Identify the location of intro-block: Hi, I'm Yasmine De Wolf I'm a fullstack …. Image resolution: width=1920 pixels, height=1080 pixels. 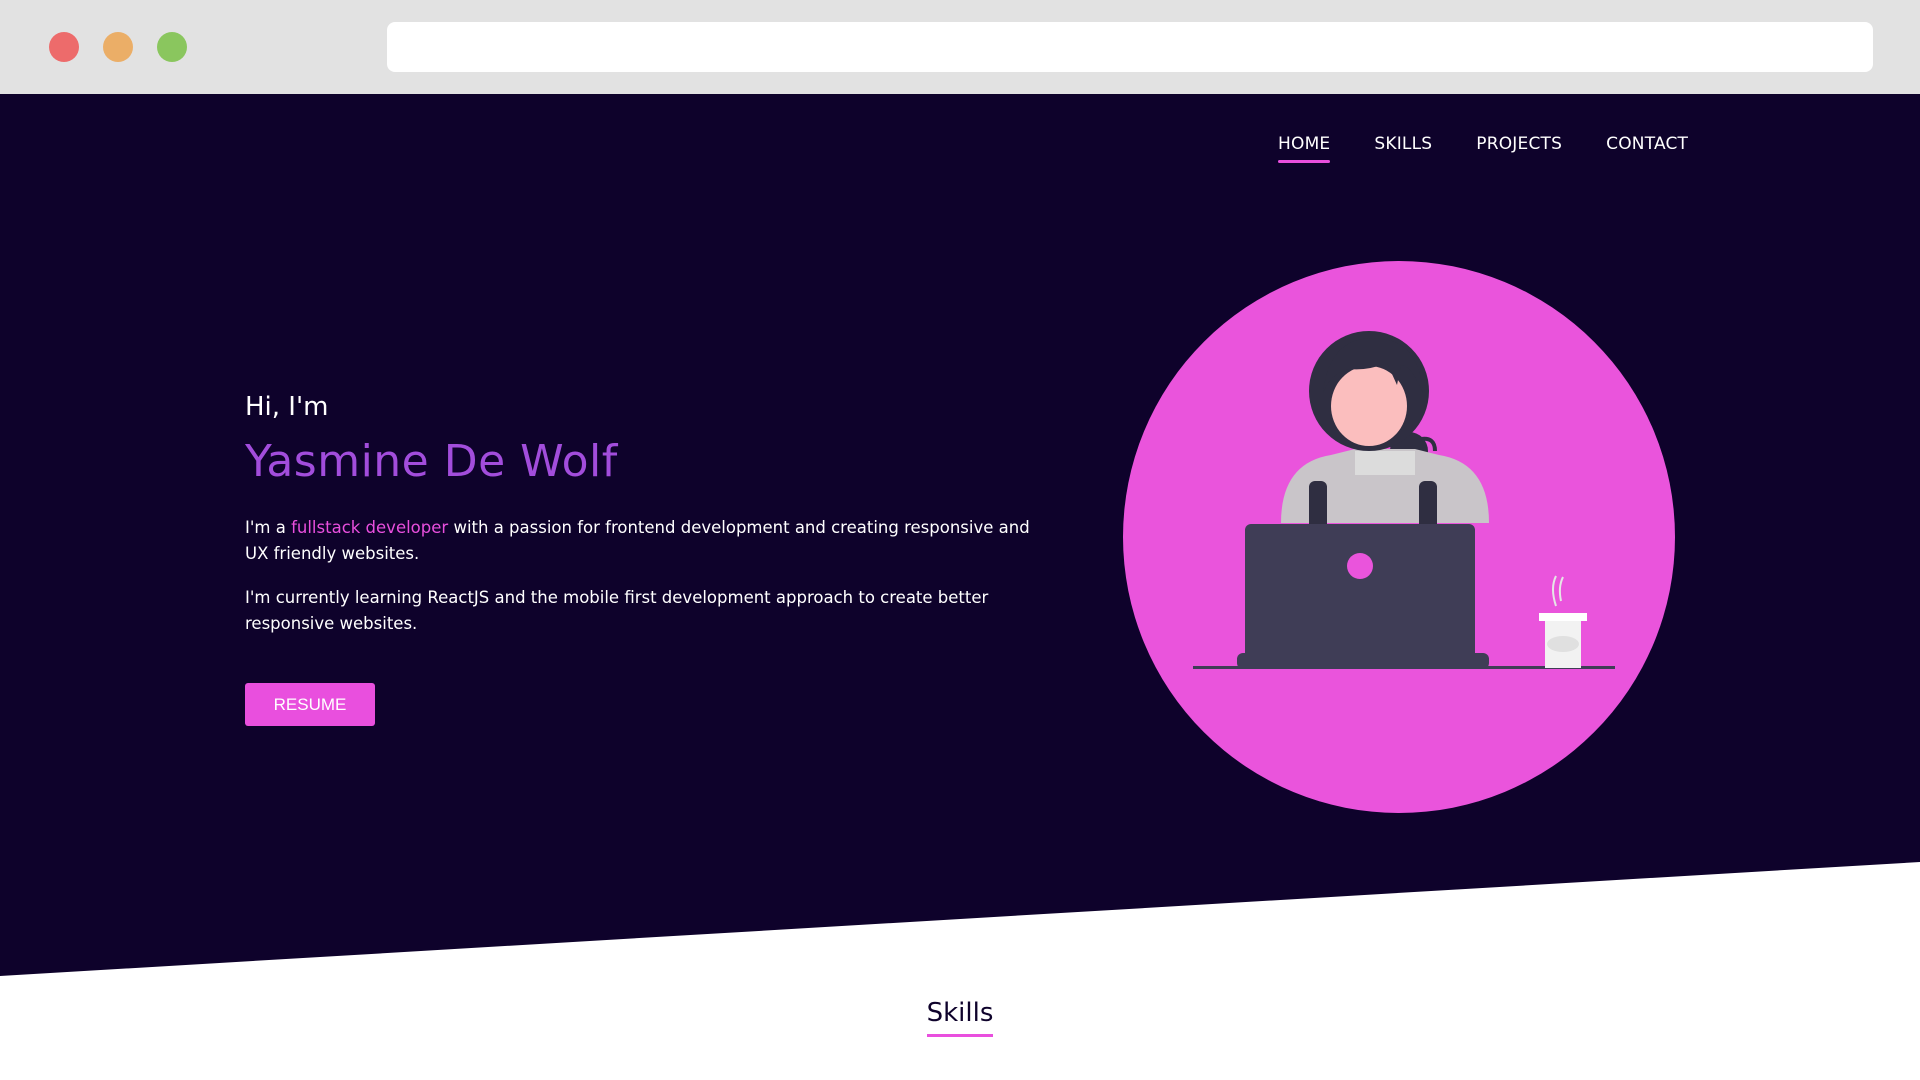
(645, 559).